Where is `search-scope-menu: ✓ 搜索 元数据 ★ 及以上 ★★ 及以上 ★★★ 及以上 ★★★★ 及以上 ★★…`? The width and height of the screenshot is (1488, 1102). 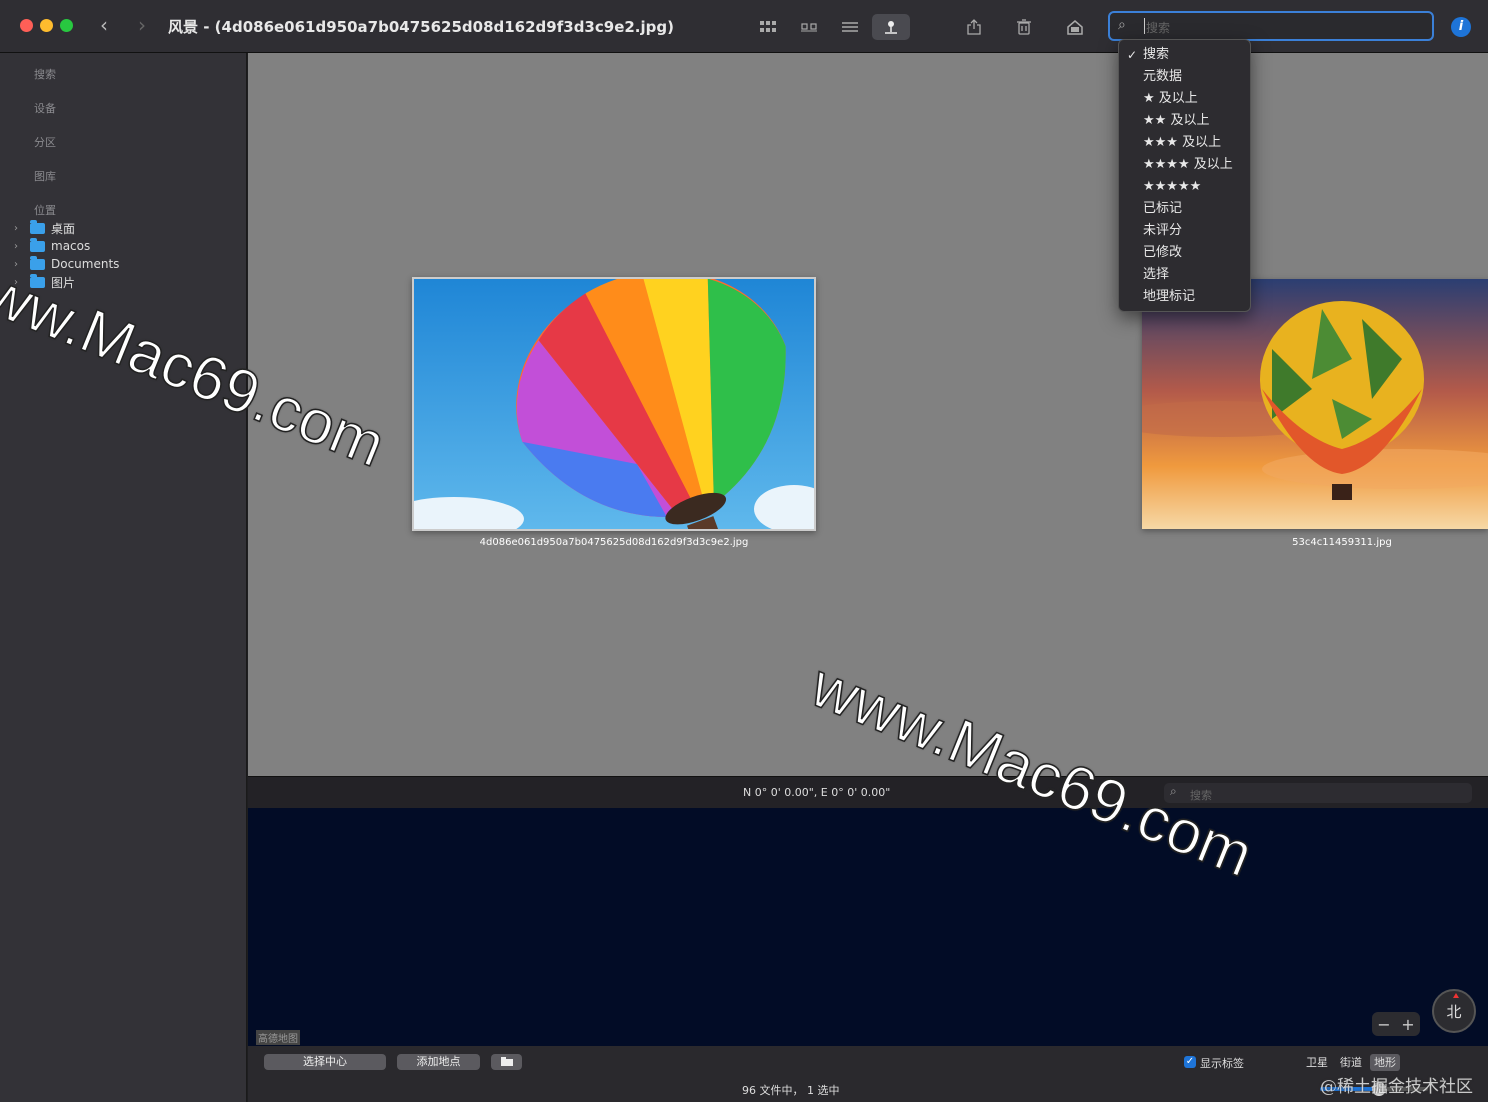
search-scope-menu: ✓ 搜索 元数据 ★ 及以上 ★★ 及以上 ★★★ 及以上 ★★★★ 及以上 ★★… is located at coordinates (1184, 175).